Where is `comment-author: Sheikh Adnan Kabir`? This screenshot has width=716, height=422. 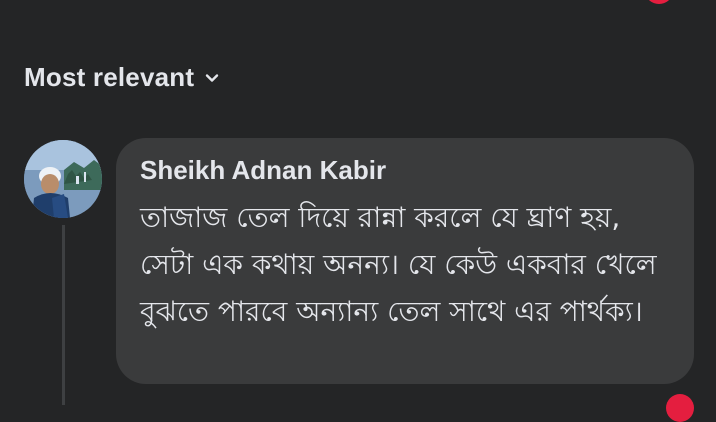 comment-author: Sheikh Adnan Kabir is located at coordinates (405, 170).